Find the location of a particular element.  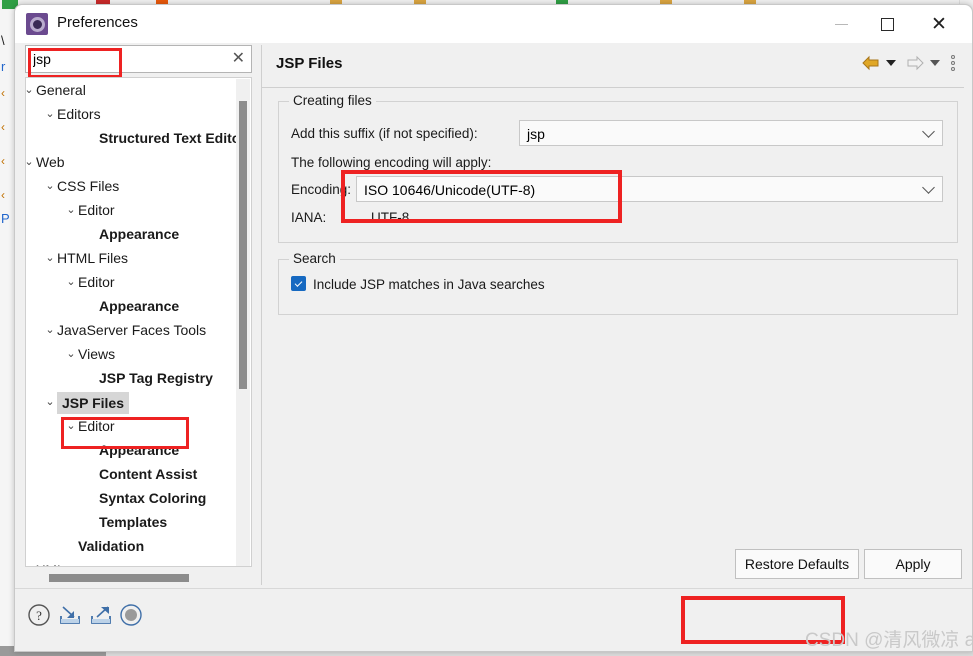

search-group-legend: Search is located at coordinates (314, 258).